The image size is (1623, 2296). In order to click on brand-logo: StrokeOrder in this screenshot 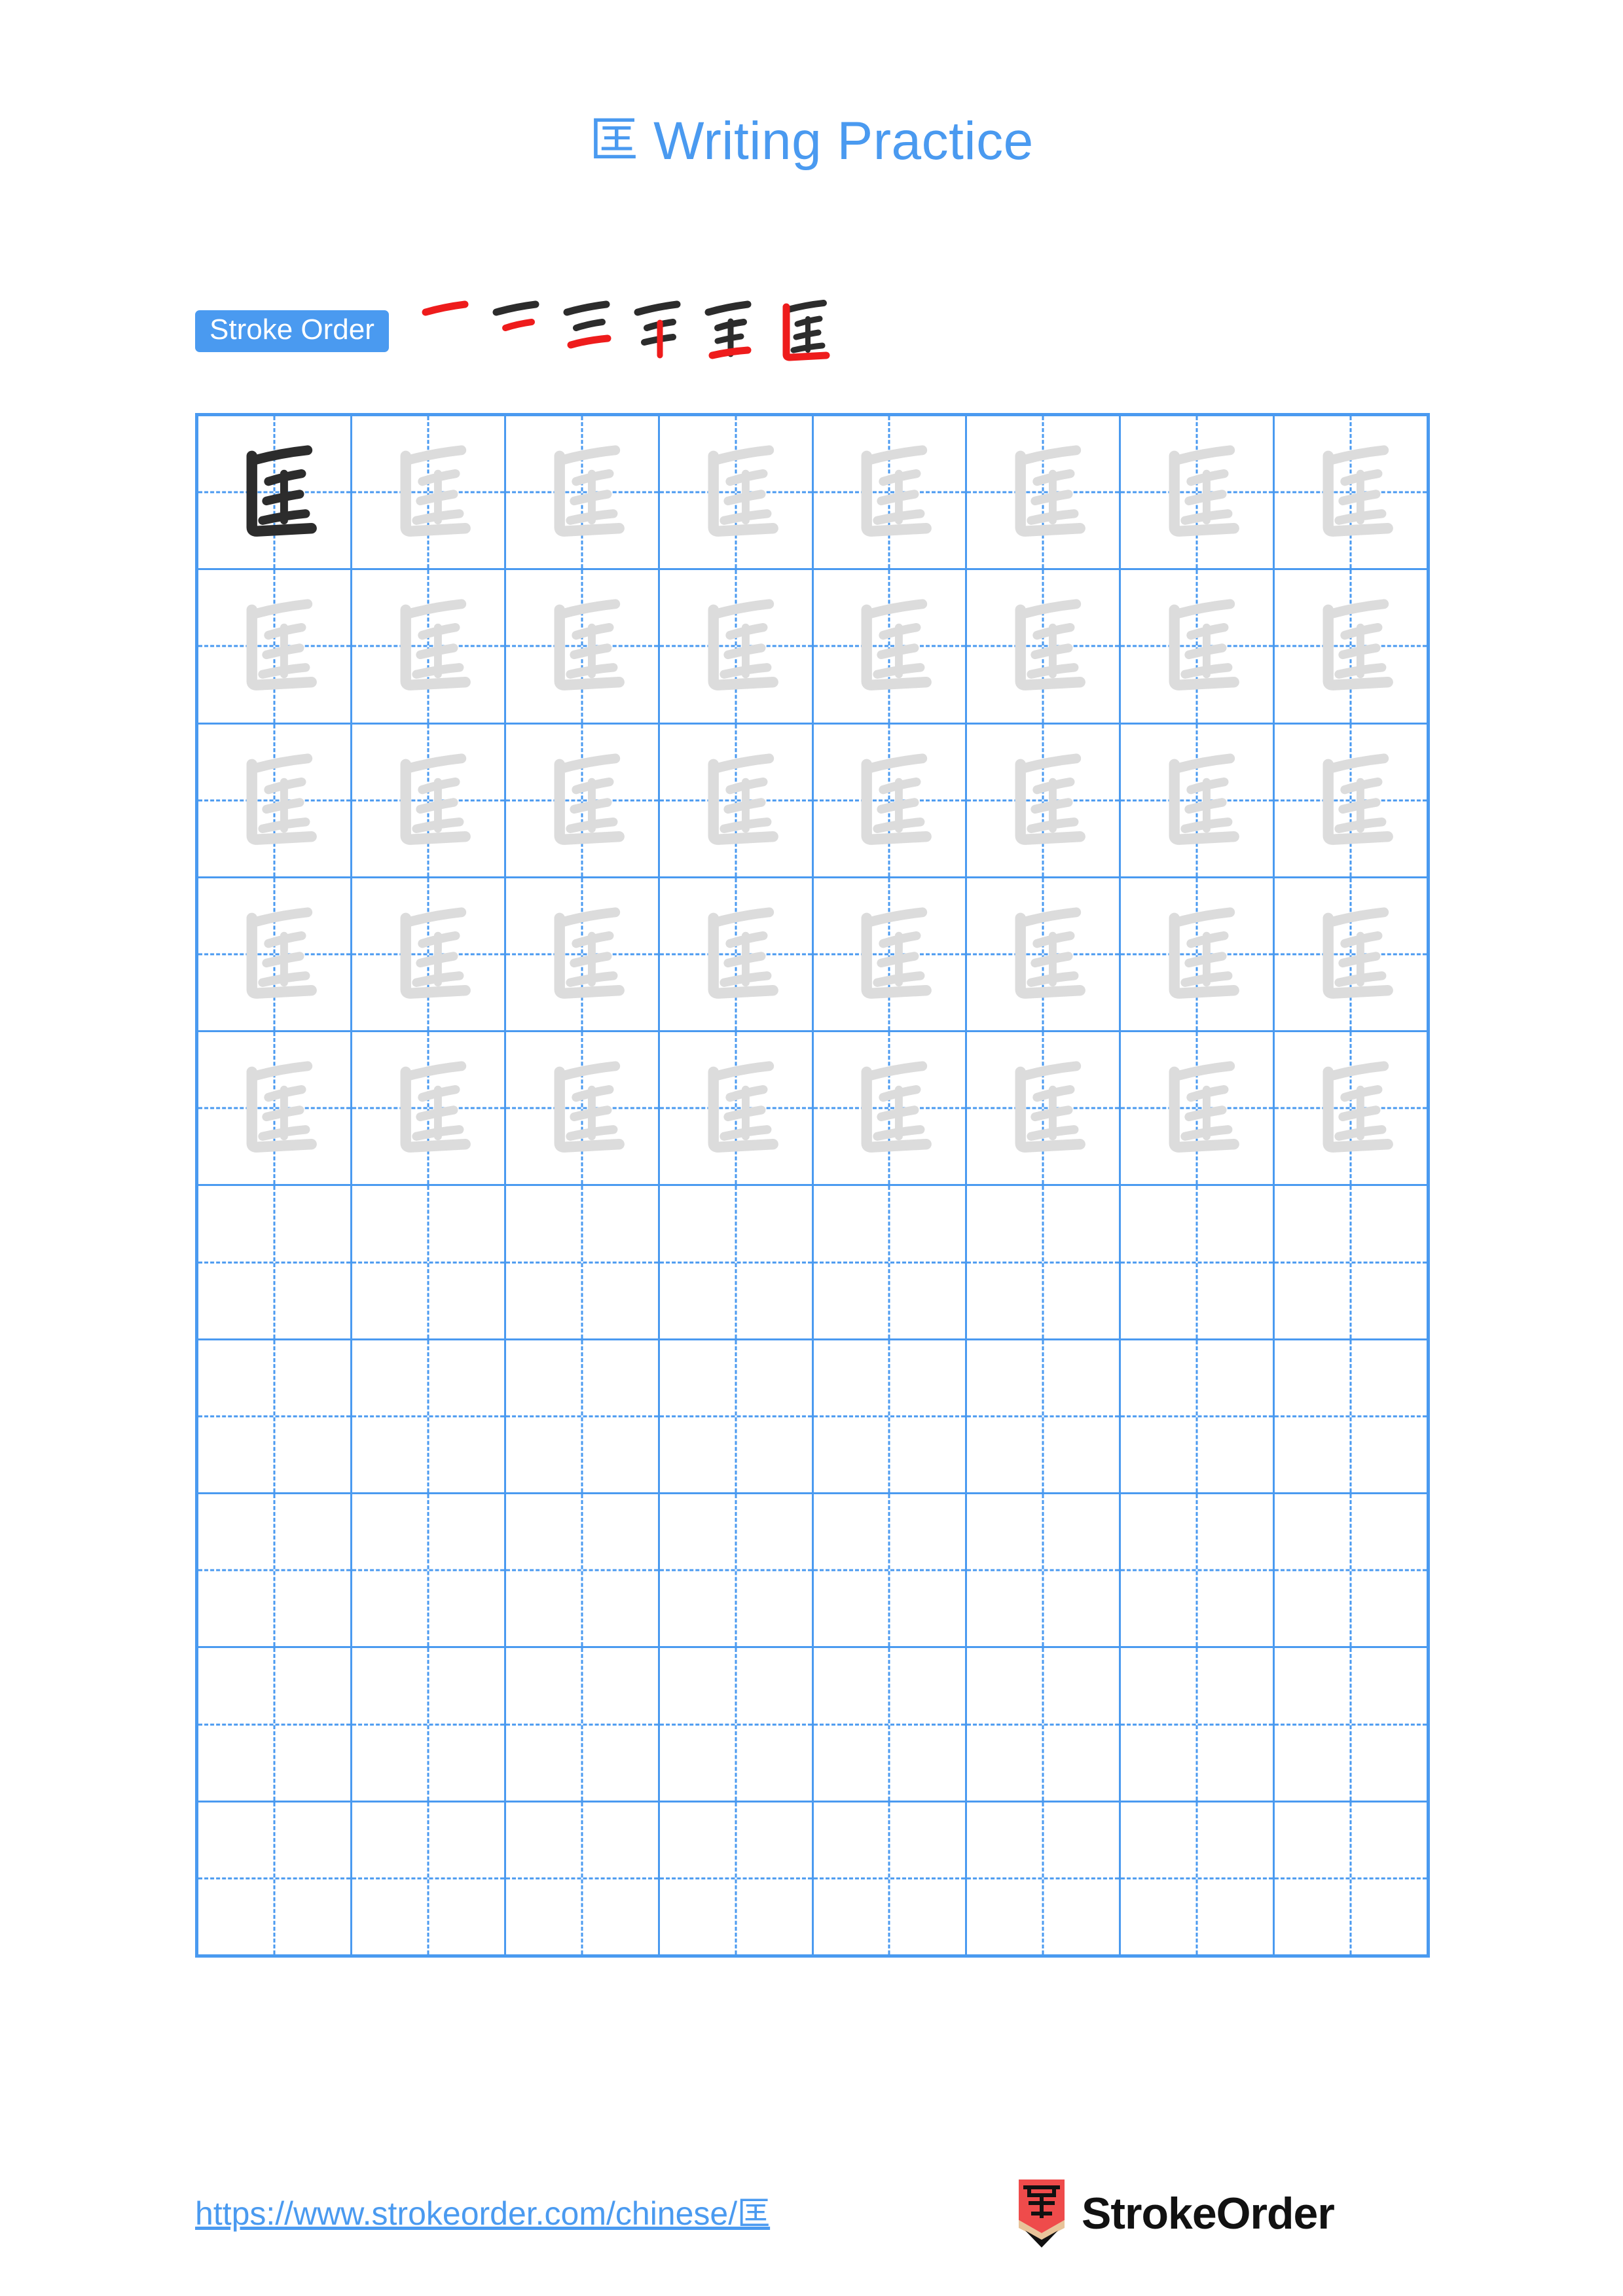, I will do `click(1175, 2213)`.